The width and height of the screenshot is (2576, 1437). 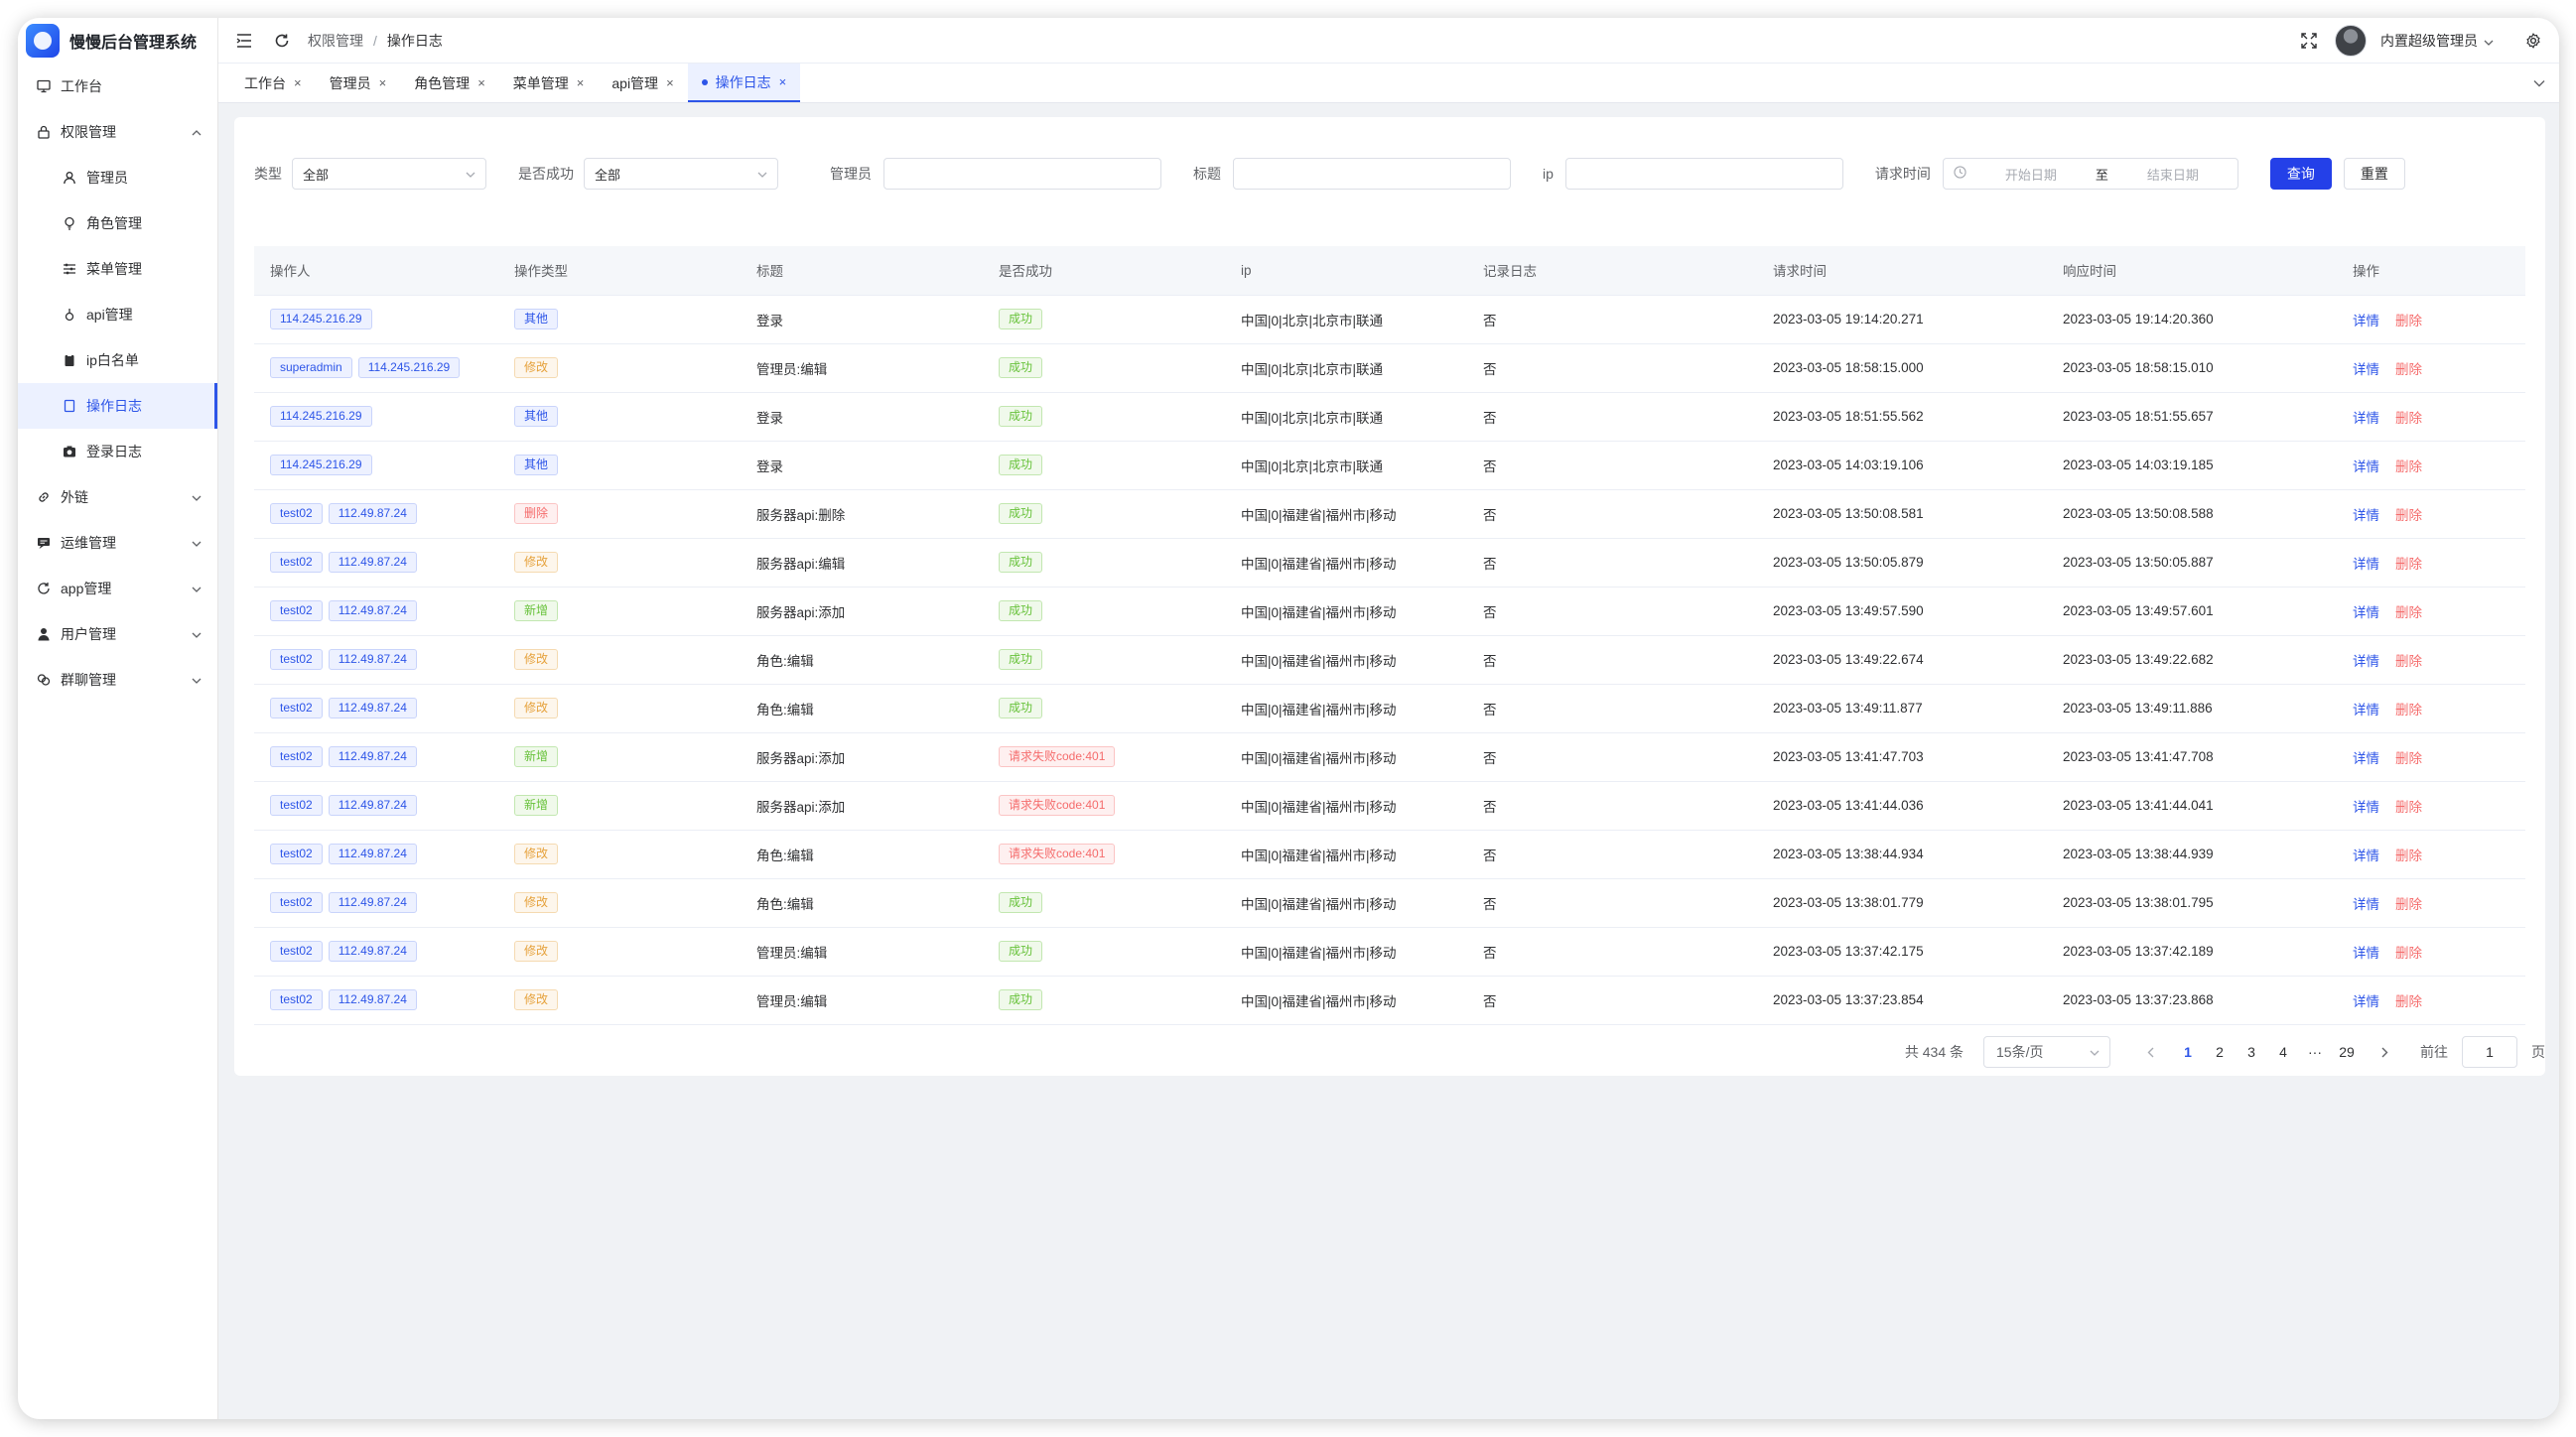 What do you see at coordinates (118, 314) in the screenshot?
I see `sidebar-item-5: api管理` at bounding box center [118, 314].